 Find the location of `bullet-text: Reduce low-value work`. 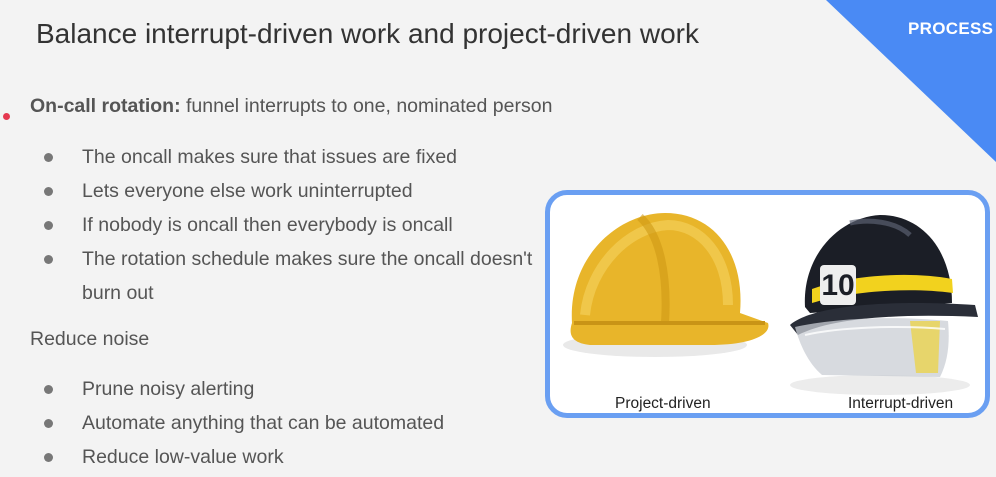

bullet-text: Reduce low-value work is located at coordinates (183, 457).